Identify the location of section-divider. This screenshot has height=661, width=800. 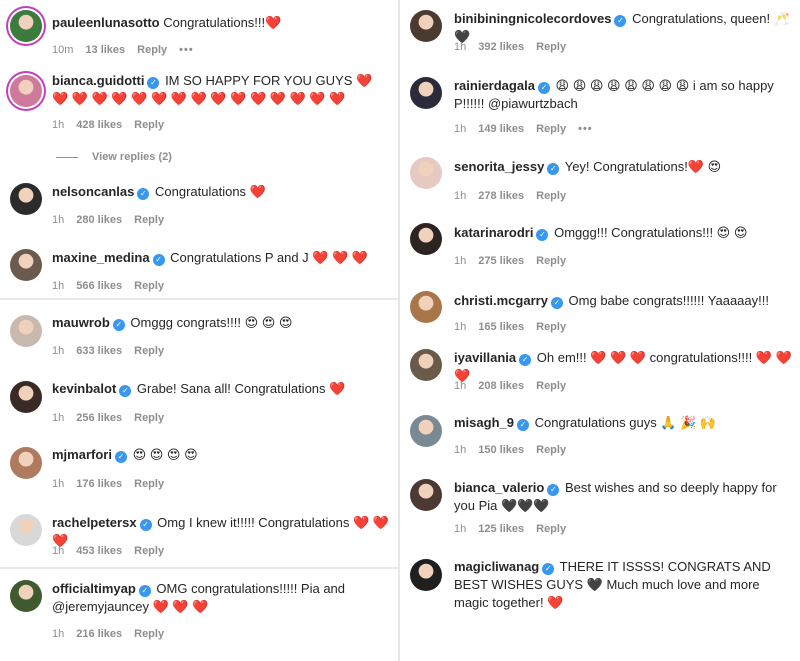
(199, 568).